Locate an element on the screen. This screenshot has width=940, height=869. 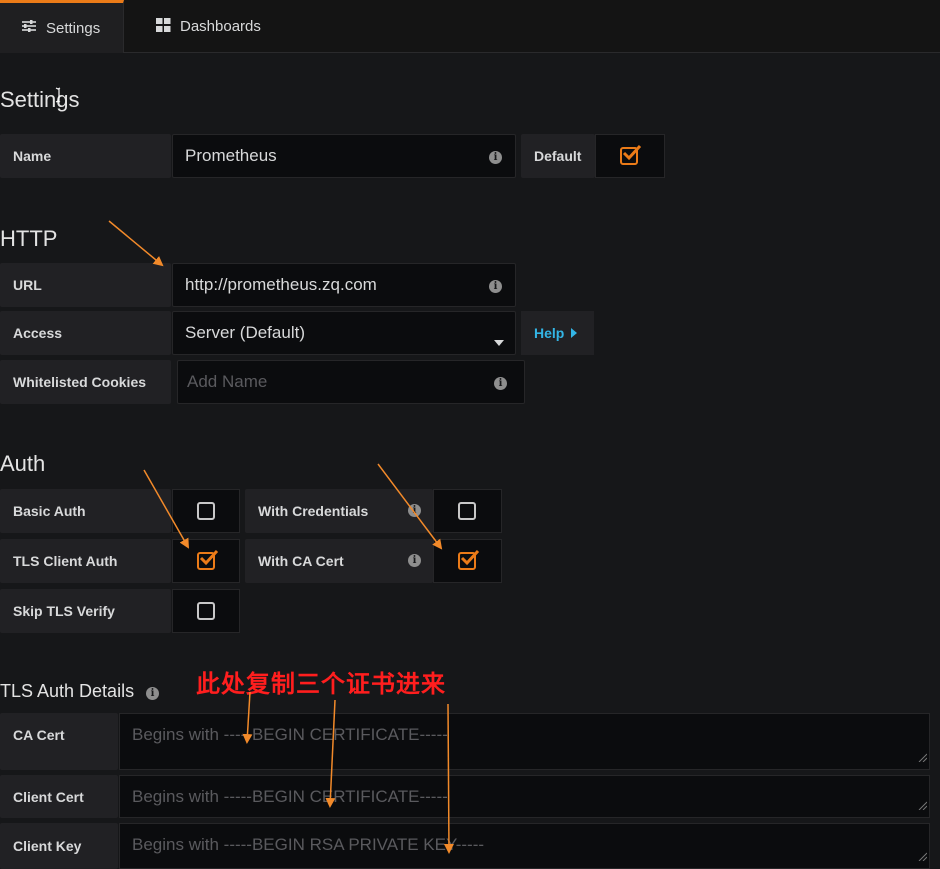
access-value: Server (Default) is located at coordinates (245, 332).